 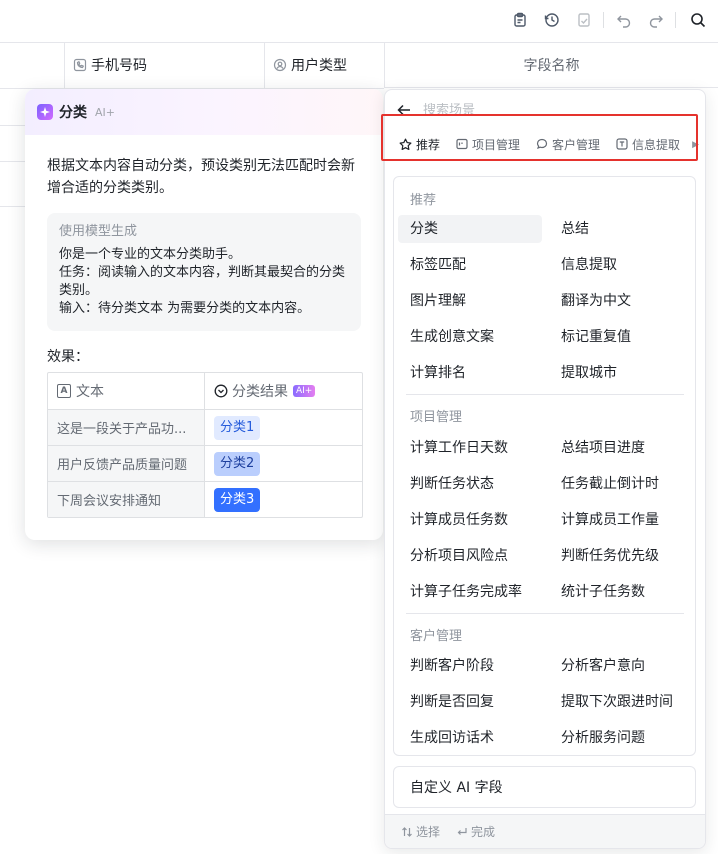 I want to click on scene-item: 计算成员工作量, so click(x=621, y=520).